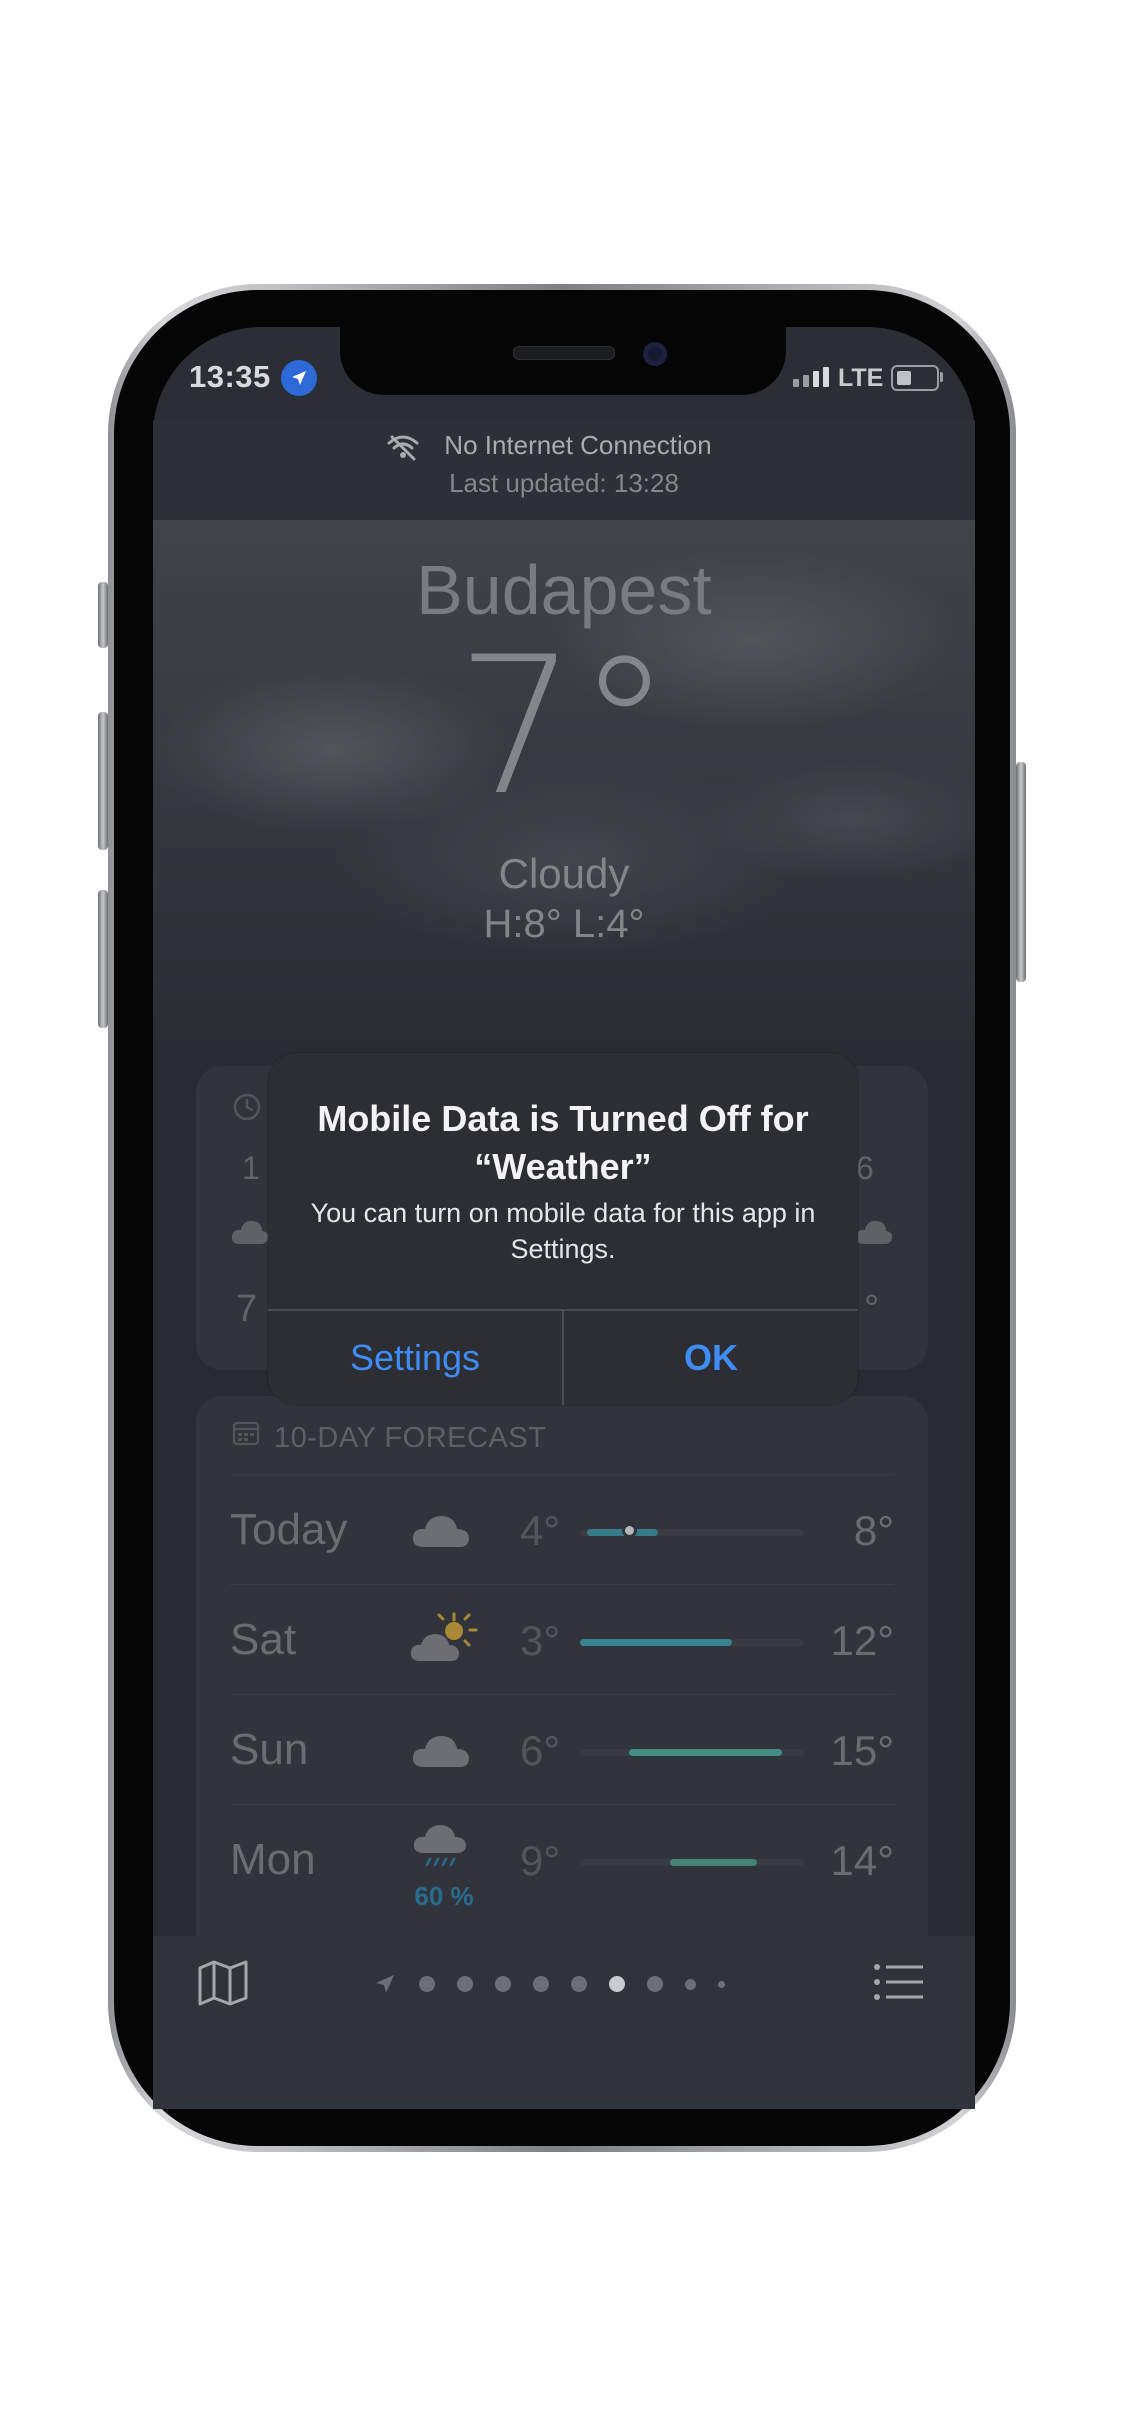  Describe the element at coordinates (711, 1358) in the screenshot. I see `ok-button: OK` at that location.